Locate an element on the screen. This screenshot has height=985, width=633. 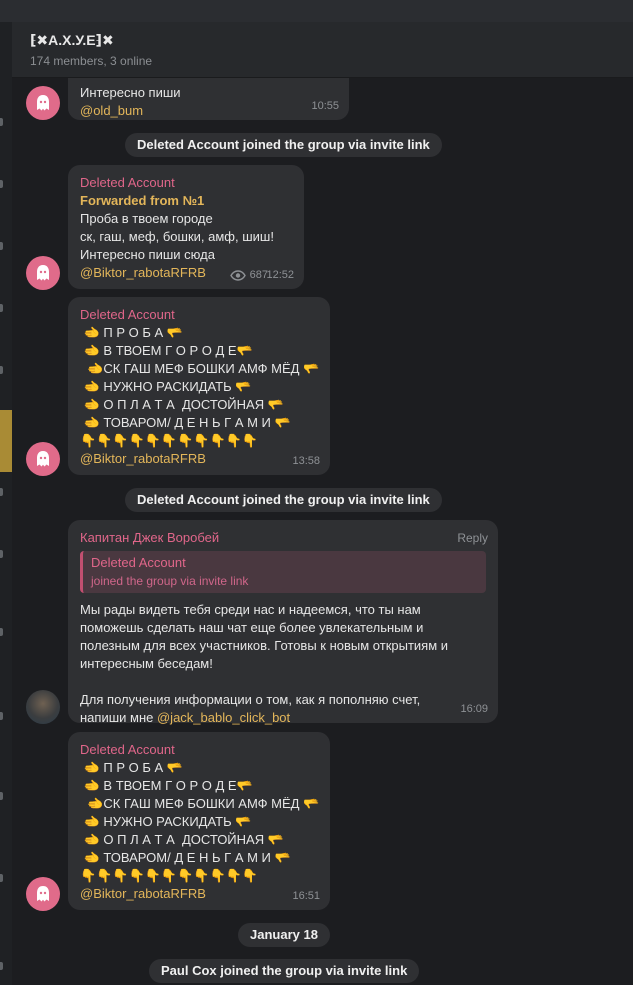
sender-name: Капитан Джек Воробей is located at coordinates (283, 538).